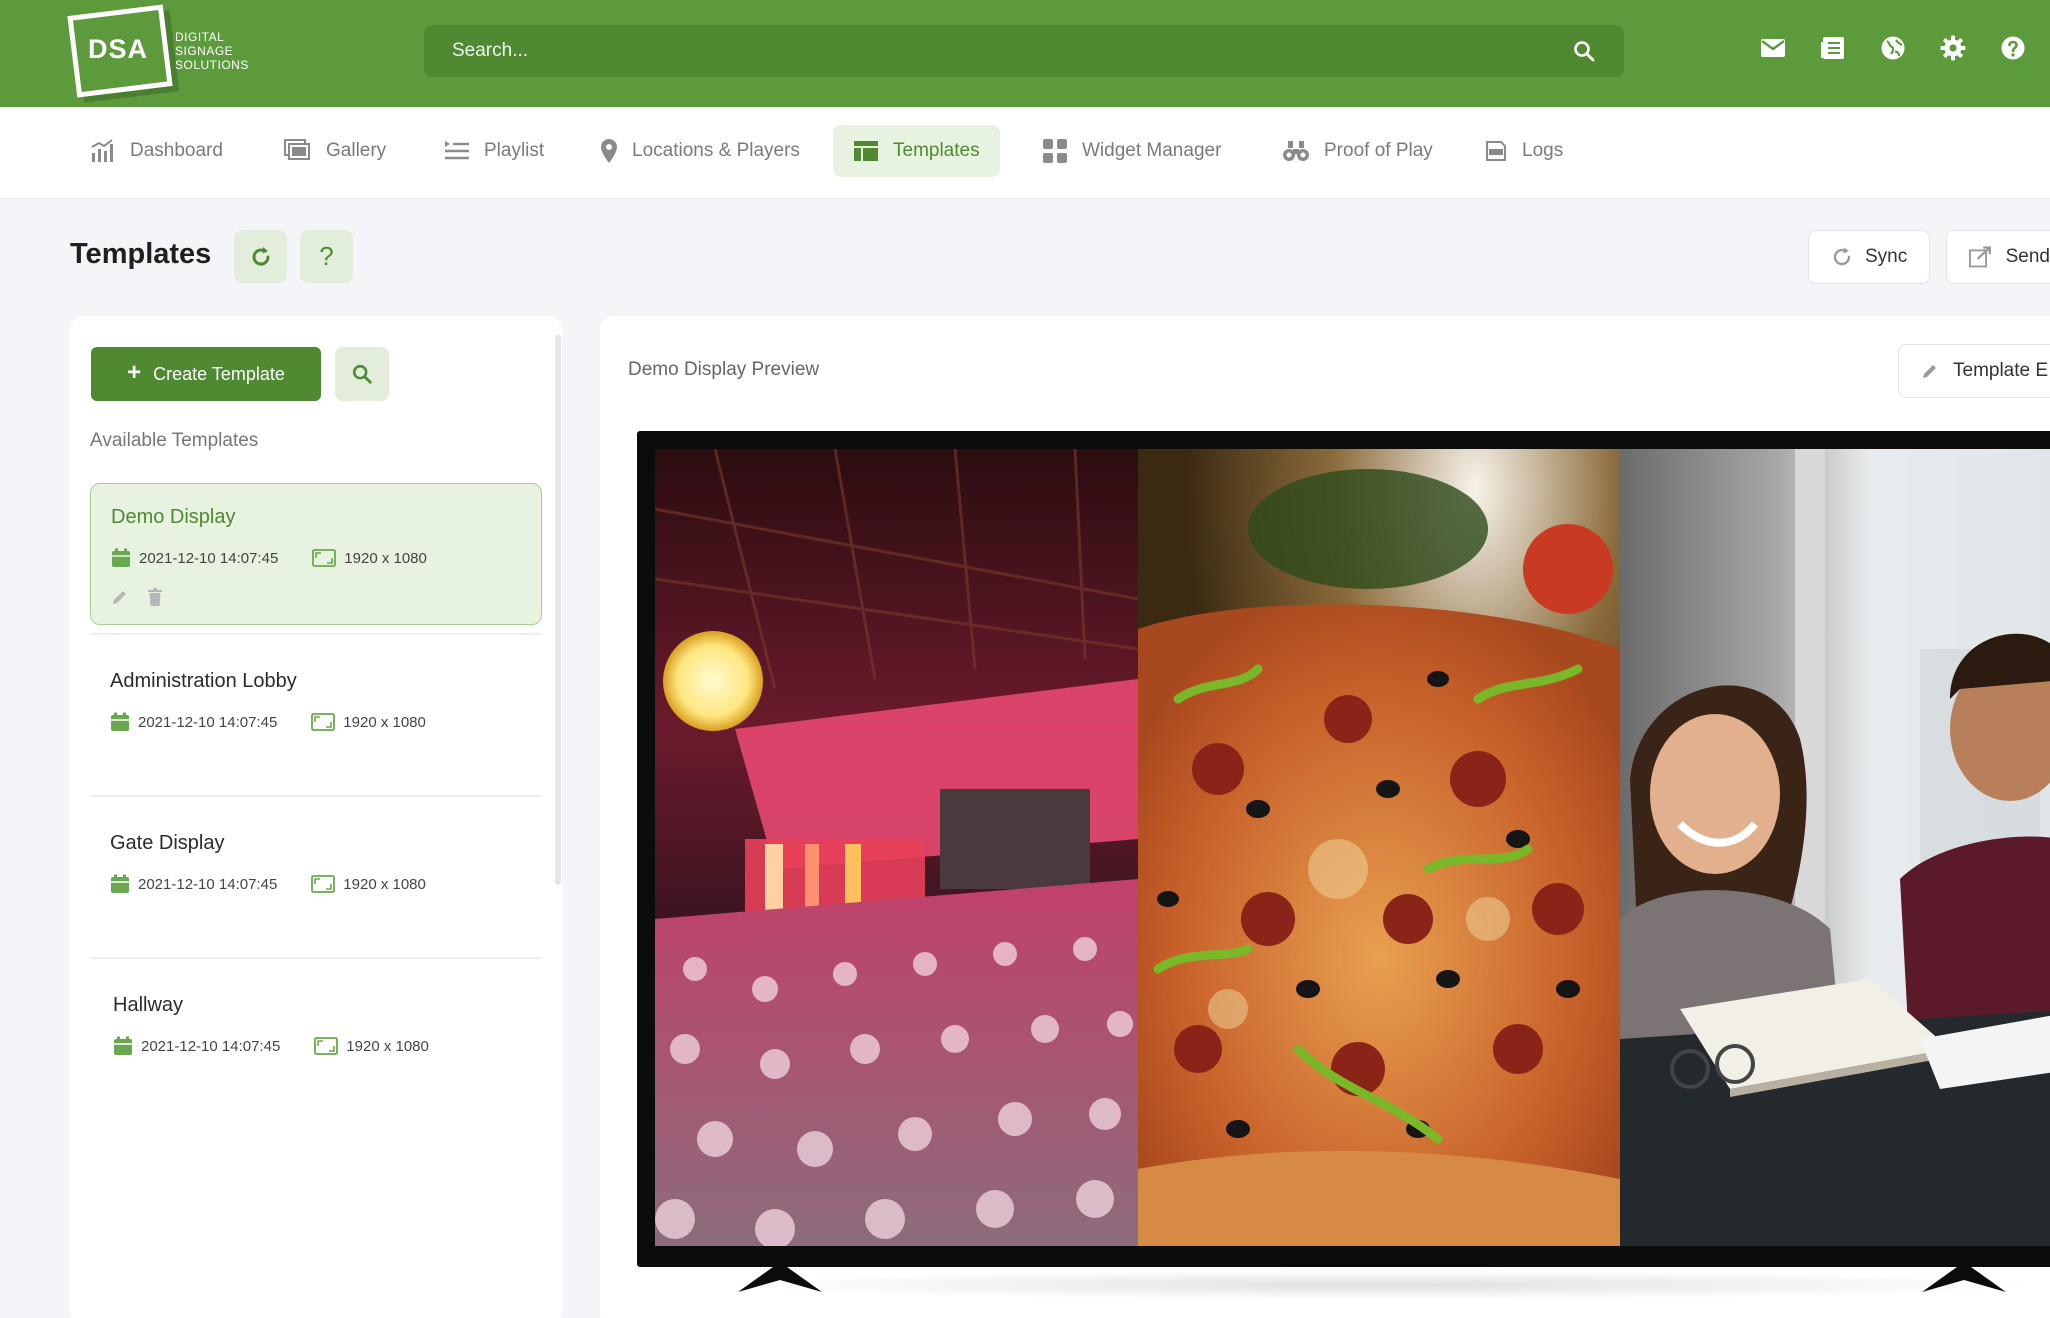 This screenshot has width=2050, height=1318. What do you see at coordinates (148, 1005) in the screenshot?
I see `template-name: Hallway` at bounding box center [148, 1005].